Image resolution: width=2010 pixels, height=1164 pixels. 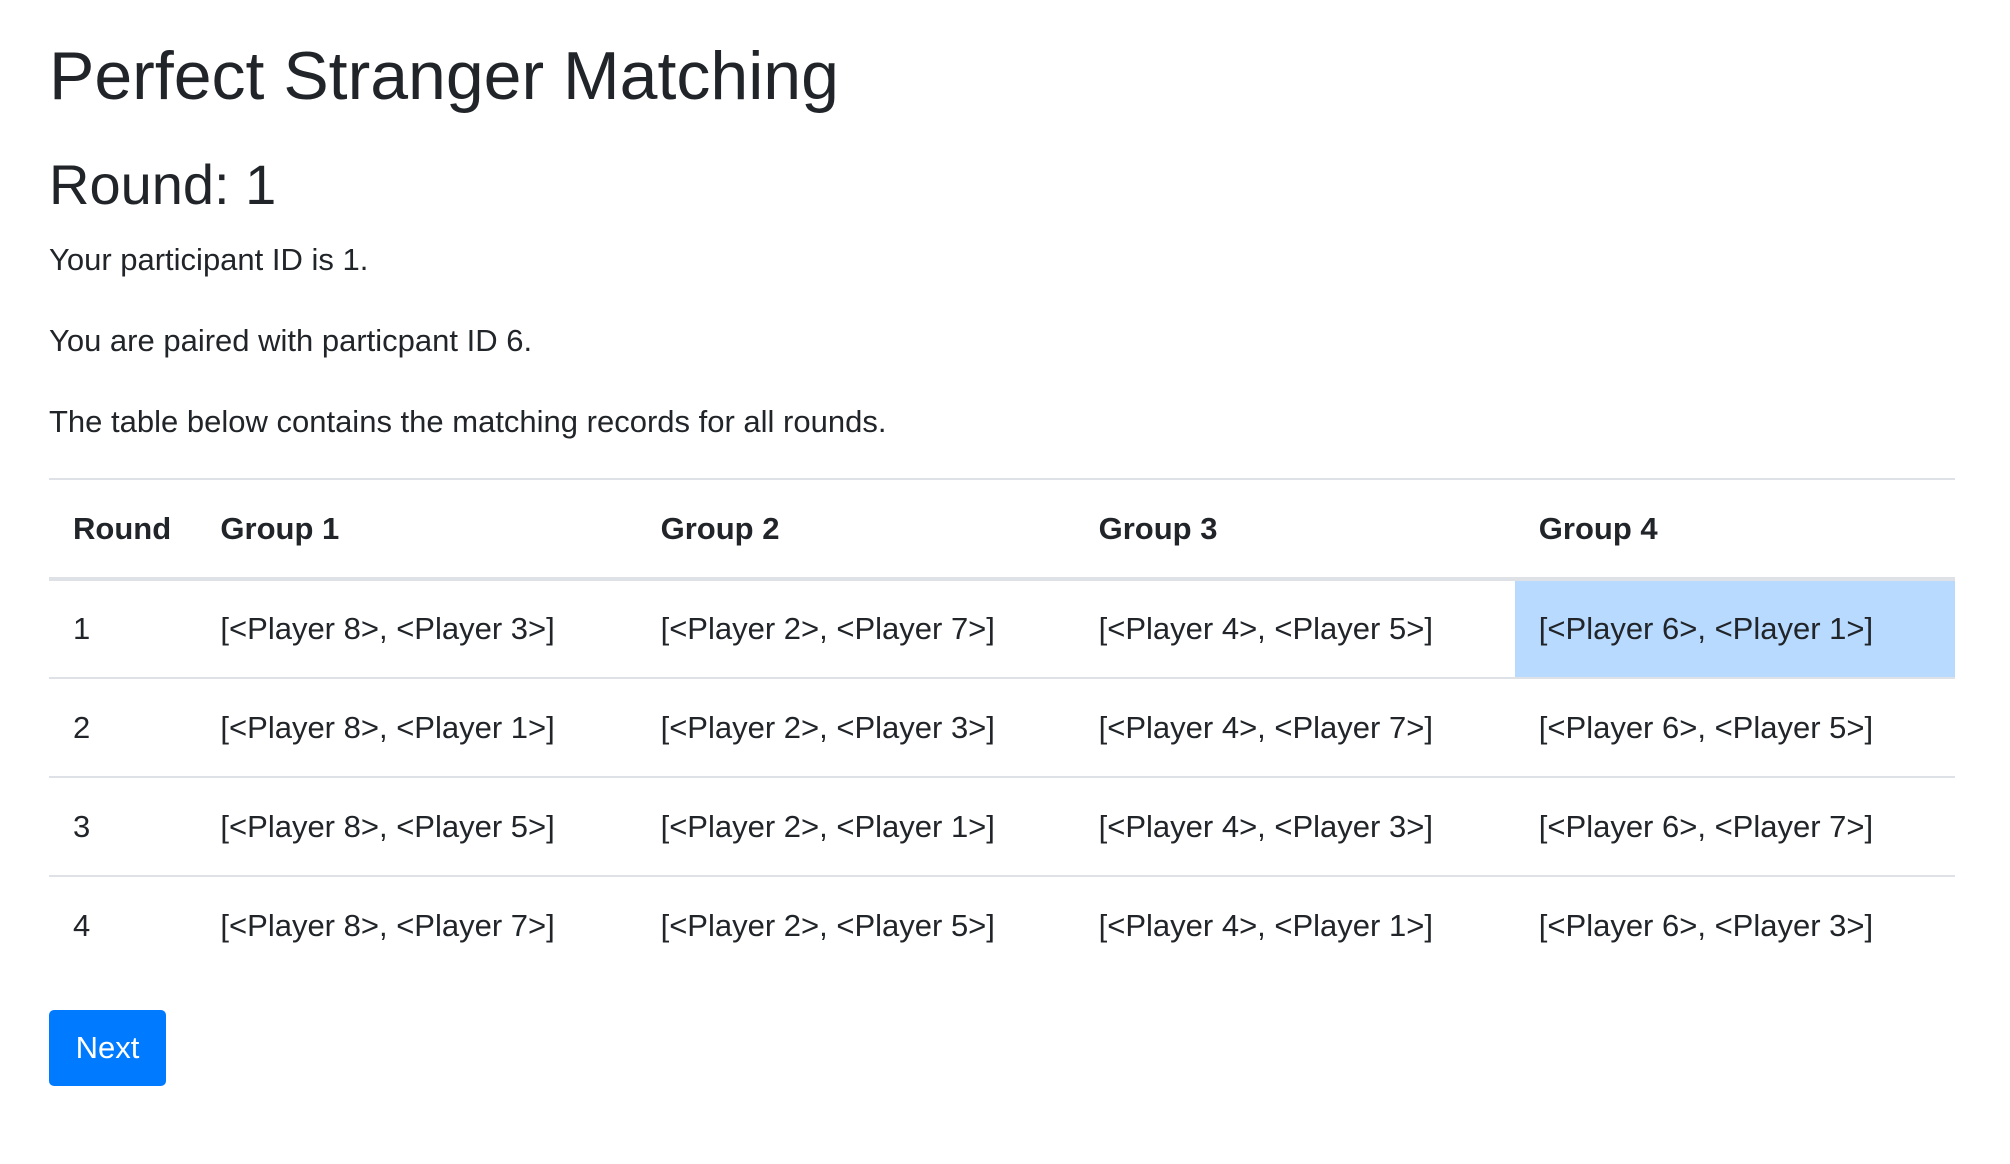 What do you see at coordinates (855, 826) in the screenshot?
I see `group-cell: [<Player 2>, <Player 1>]` at bounding box center [855, 826].